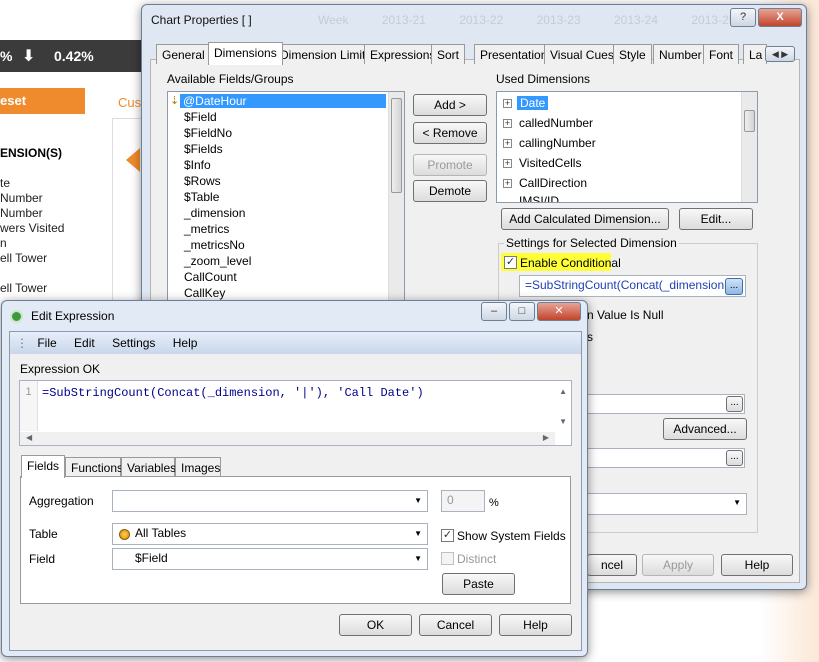  I want to click on minimize-caption-button: –, so click(494, 311).